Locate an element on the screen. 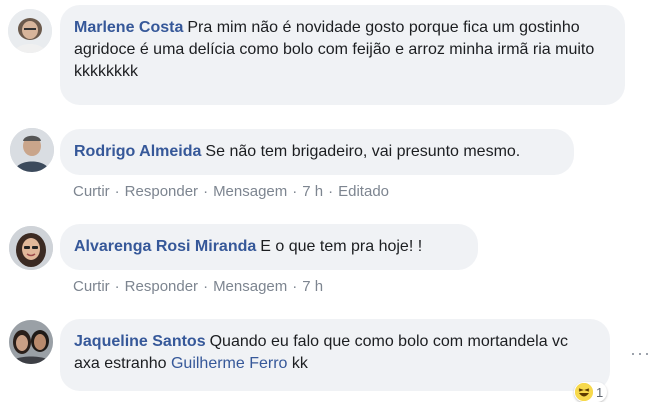  comment-author-name: Rodrigo Almeida is located at coordinates (137, 151).